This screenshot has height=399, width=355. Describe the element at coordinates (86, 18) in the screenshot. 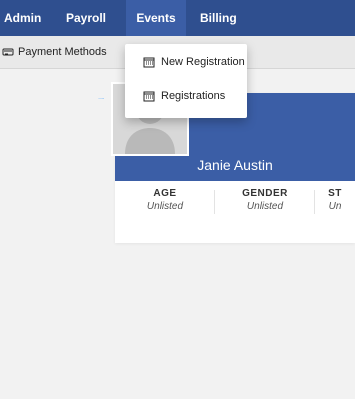

I see `nav-payroll-label: Payroll` at that location.